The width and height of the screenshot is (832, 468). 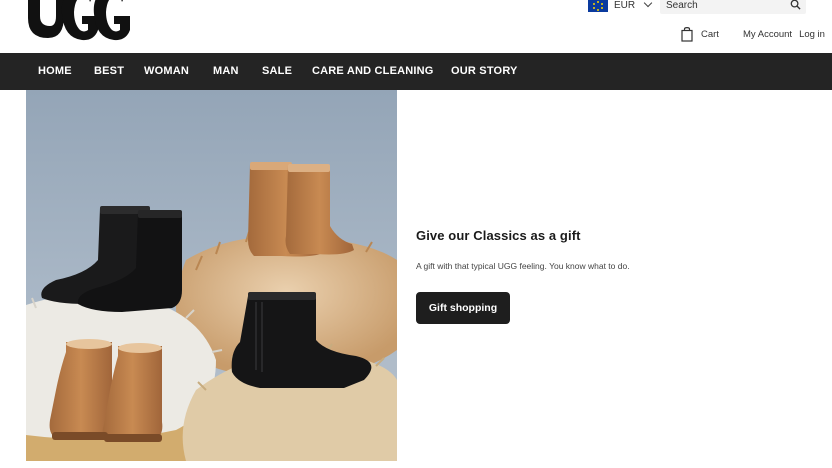 I want to click on ugg-logo-graphic, so click(x=79, y=20).